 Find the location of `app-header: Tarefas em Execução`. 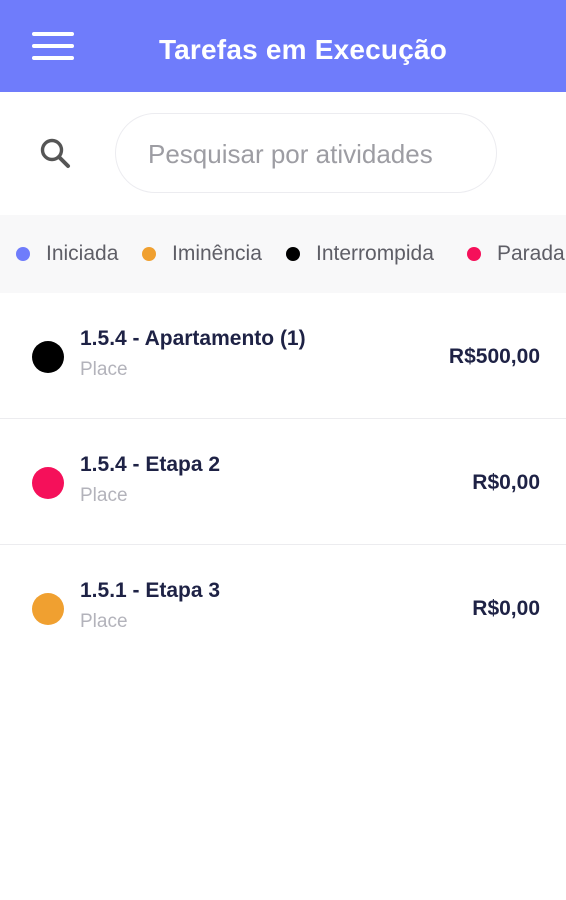

app-header: Tarefas em Execução is located at coordinates (283, 46).